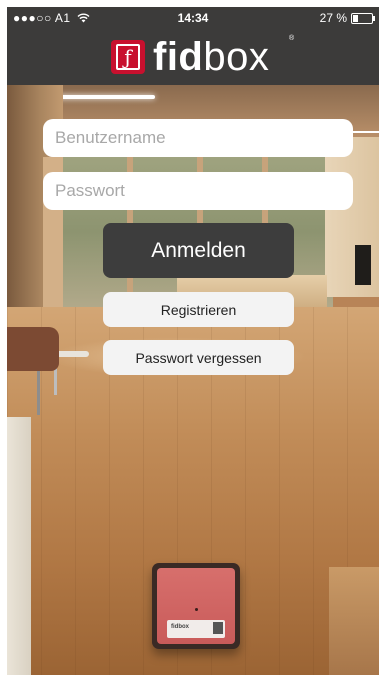 This screenshot has width=384, height=680. I want to click on fidbox-device: fidbox, so click(196, 606).